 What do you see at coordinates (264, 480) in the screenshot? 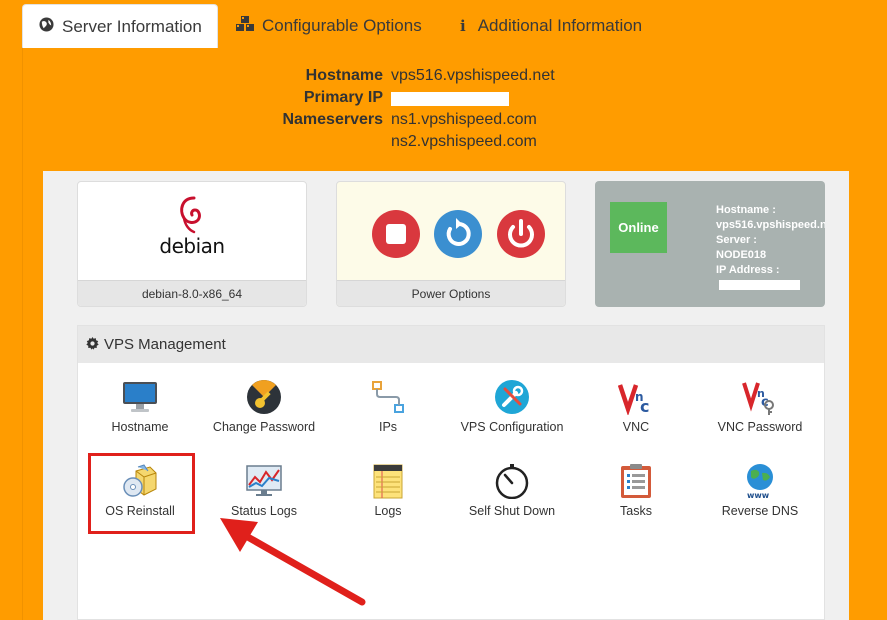
I see `chart-icon` at bounding box center [264, 480].